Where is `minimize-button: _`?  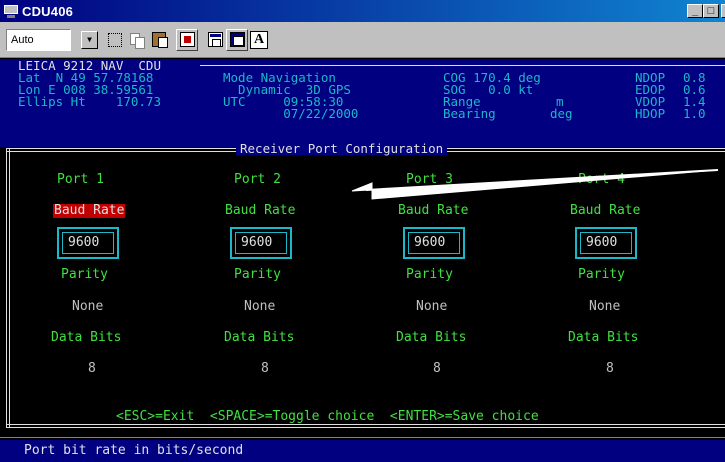 minimize-button: _ is located at coordinates (695, 11).